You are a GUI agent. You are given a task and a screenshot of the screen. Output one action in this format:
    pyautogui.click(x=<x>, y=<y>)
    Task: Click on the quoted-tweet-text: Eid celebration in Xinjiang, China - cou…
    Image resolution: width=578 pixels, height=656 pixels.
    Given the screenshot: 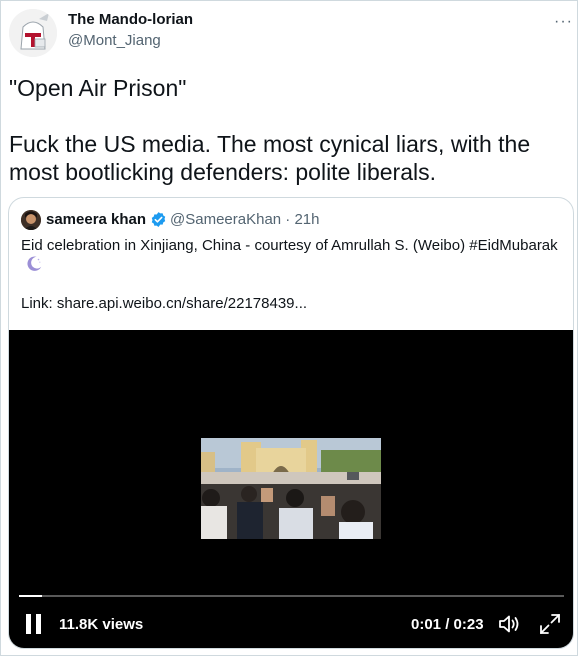 What is the action you would take?
    pyautogui.click(x=289, y=245)
    